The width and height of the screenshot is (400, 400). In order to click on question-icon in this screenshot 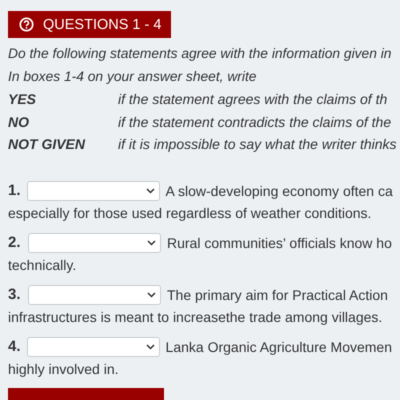, I will do `click(26, 24)`.